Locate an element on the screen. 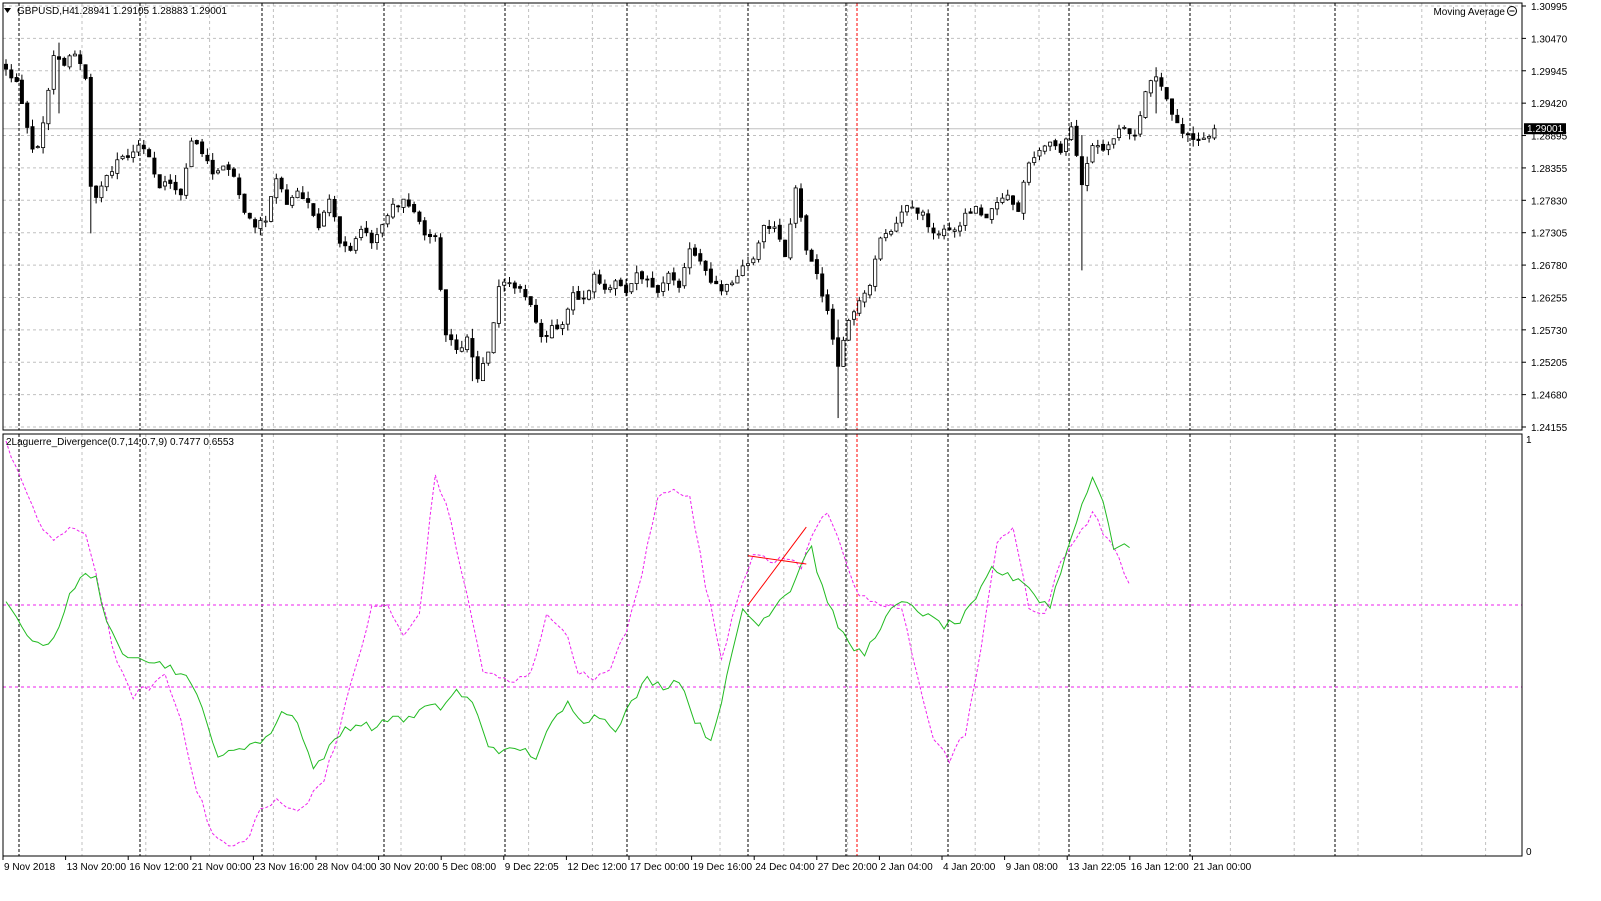  price-tick-label: 1.29420 is located at coordinates (1549, 104).